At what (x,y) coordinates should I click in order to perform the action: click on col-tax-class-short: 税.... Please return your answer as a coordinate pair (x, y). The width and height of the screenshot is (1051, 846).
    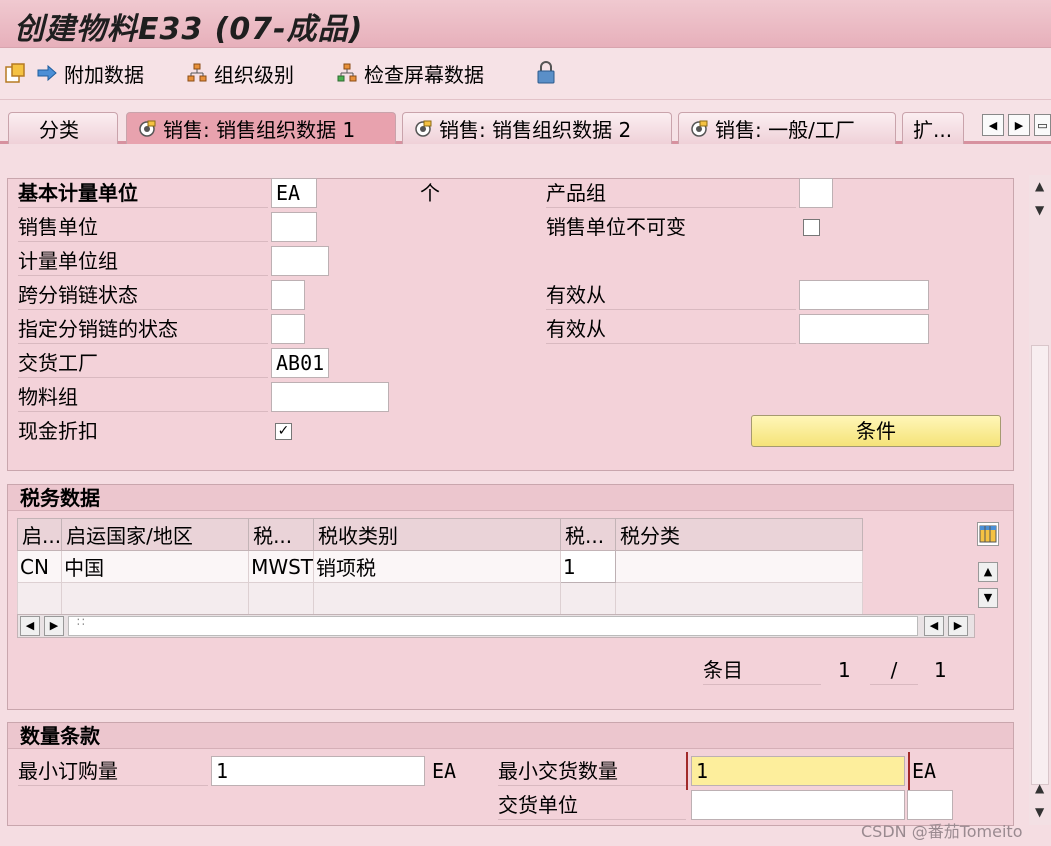
    Looking at the image, I should click on (588, 534).